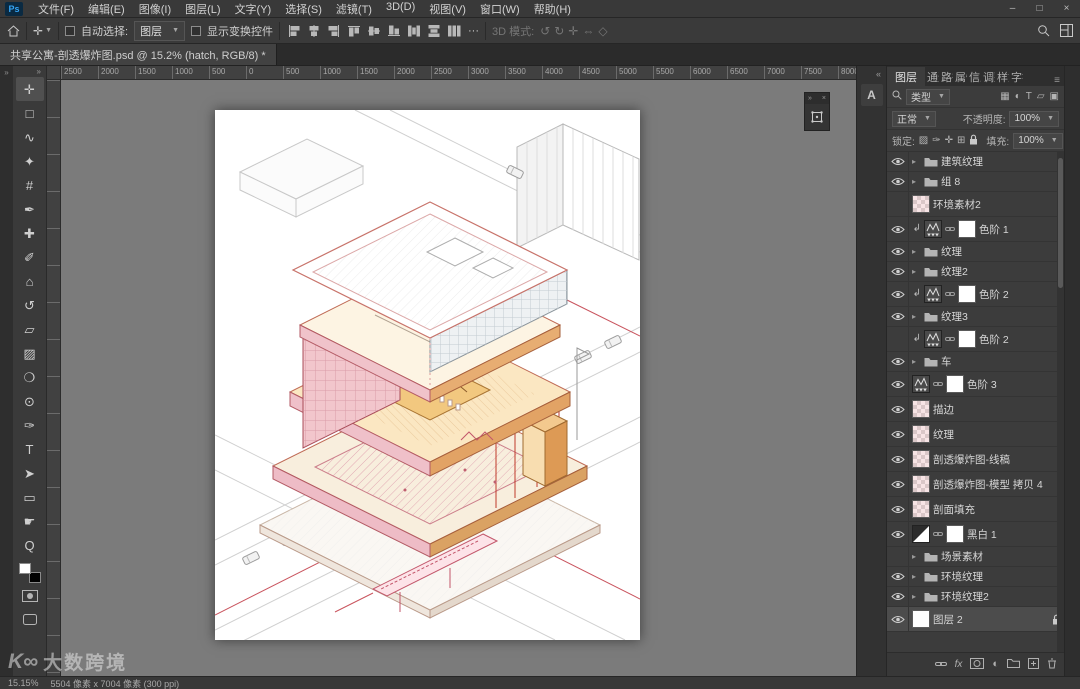 This screenshot has height=689, width=1080. What do you see at coordinates (473, 31) in the screenshot?
I see `more-options-button: ···` at bounding box center [473, 31].